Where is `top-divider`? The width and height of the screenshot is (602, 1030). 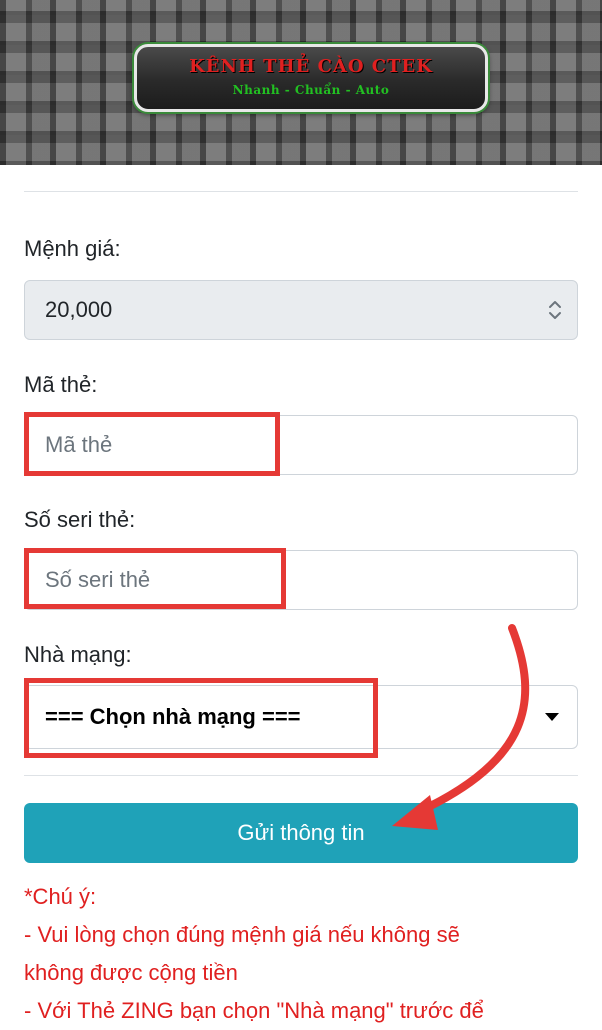 top-divider is located at coordinates (301, 191).